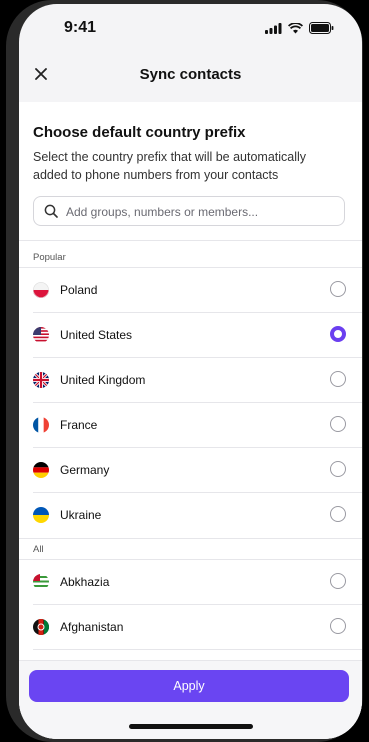  What do you see at coordinates (49, 257) in the screenshot?
I see `section-label-popular: Popular` at bounding box center [49, 257].